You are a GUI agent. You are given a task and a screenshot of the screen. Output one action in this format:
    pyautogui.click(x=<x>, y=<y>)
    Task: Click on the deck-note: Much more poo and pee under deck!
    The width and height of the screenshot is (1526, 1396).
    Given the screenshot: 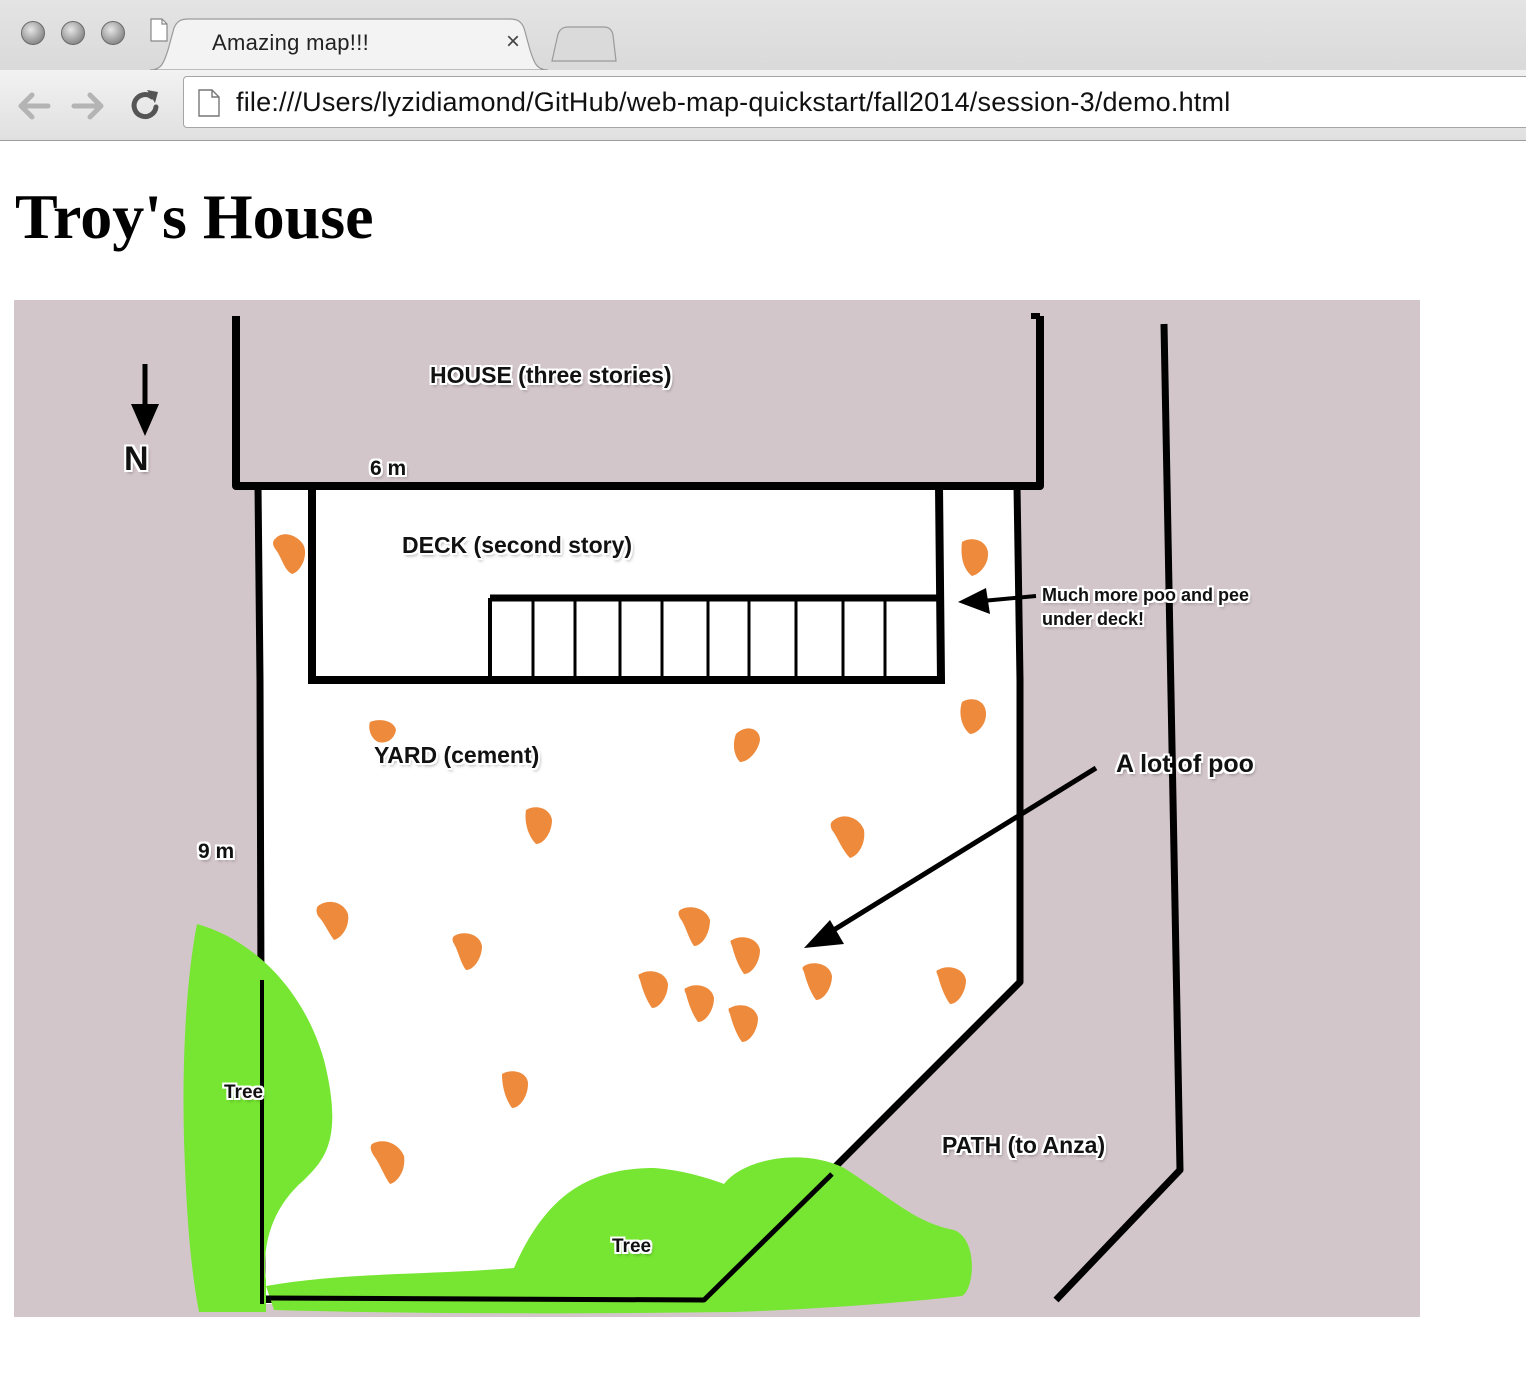 What is the action you would take?
    pyautogui.click(x=1146, y=607)
    